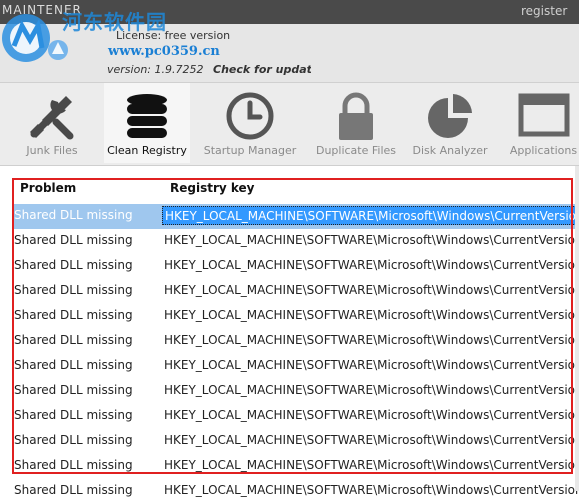  I want to click on check-updates-link: Check for updates, so click(262, 69).